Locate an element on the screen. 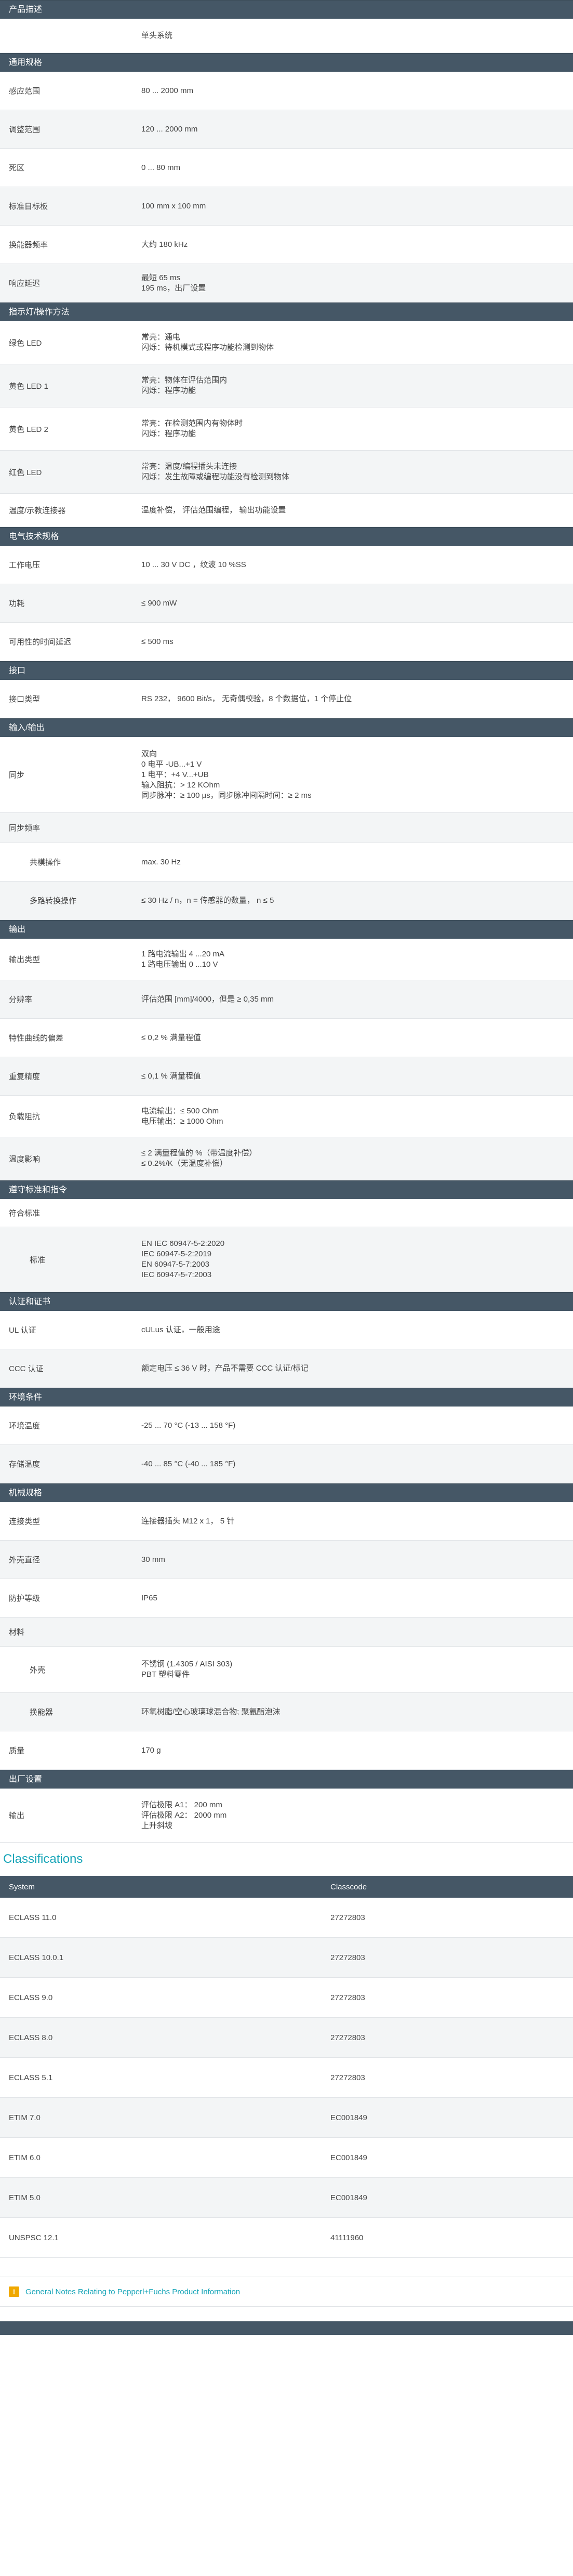  system-cell: ETIM 5.0 is located at coordinates (25, 2198).